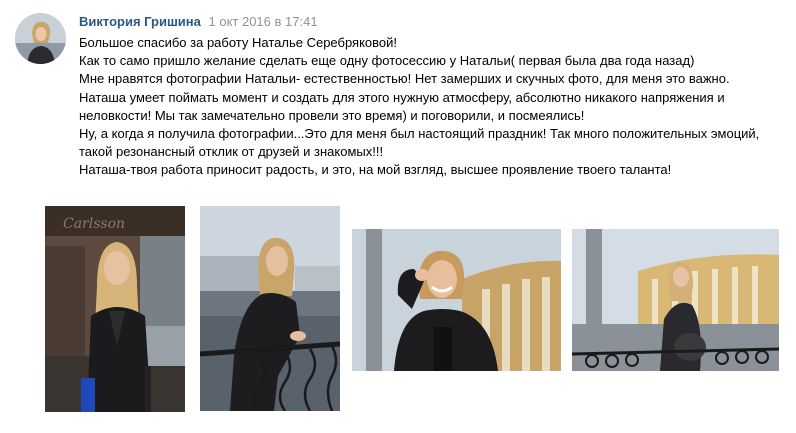 The height and width of the screenshot is (433, 796). Describe the element at coordinates (140, 21) in the screenshot. I see `author-name: Виктория Гришина` at that location.